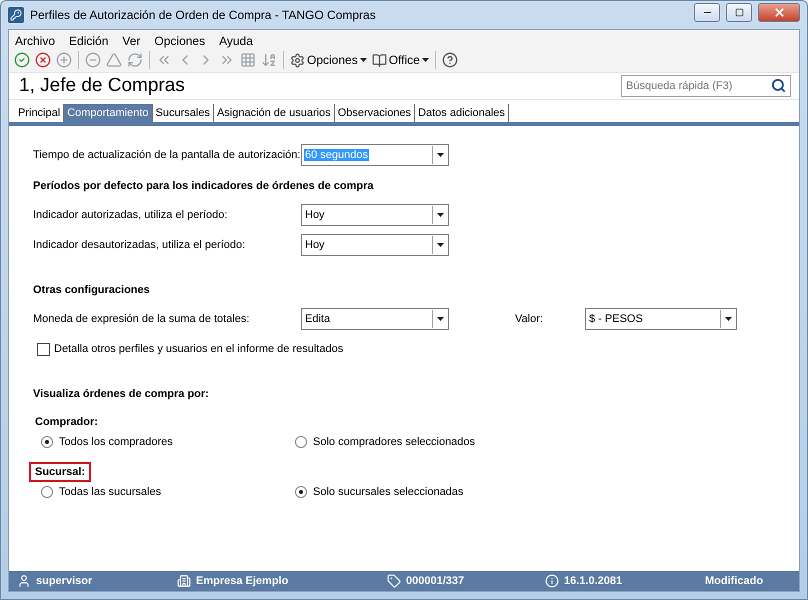 This screenshot has width=808, height=600. What do you see at coordinates (88, 41) in the screenshot?
I see `menu-item: Edición` at bounding box center [88, 41].